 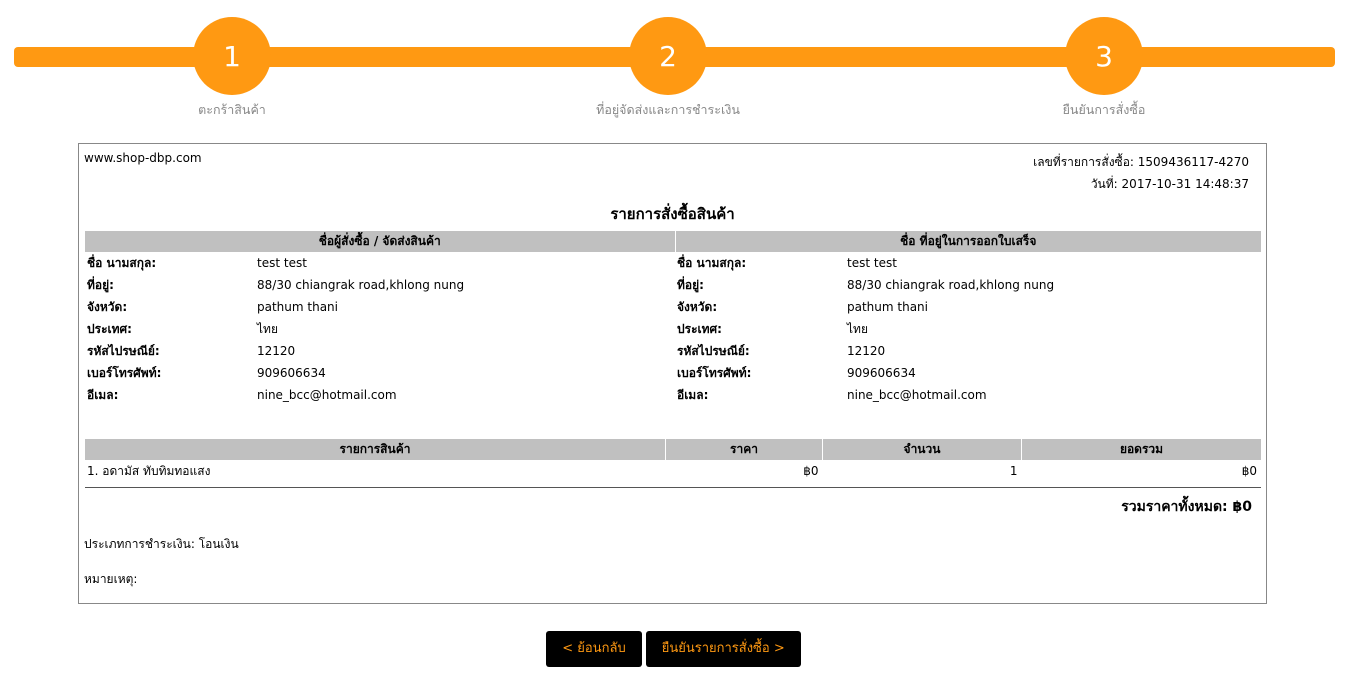 I want to click on order-note: หมายเหตุ:, so click(x=110, y=579).